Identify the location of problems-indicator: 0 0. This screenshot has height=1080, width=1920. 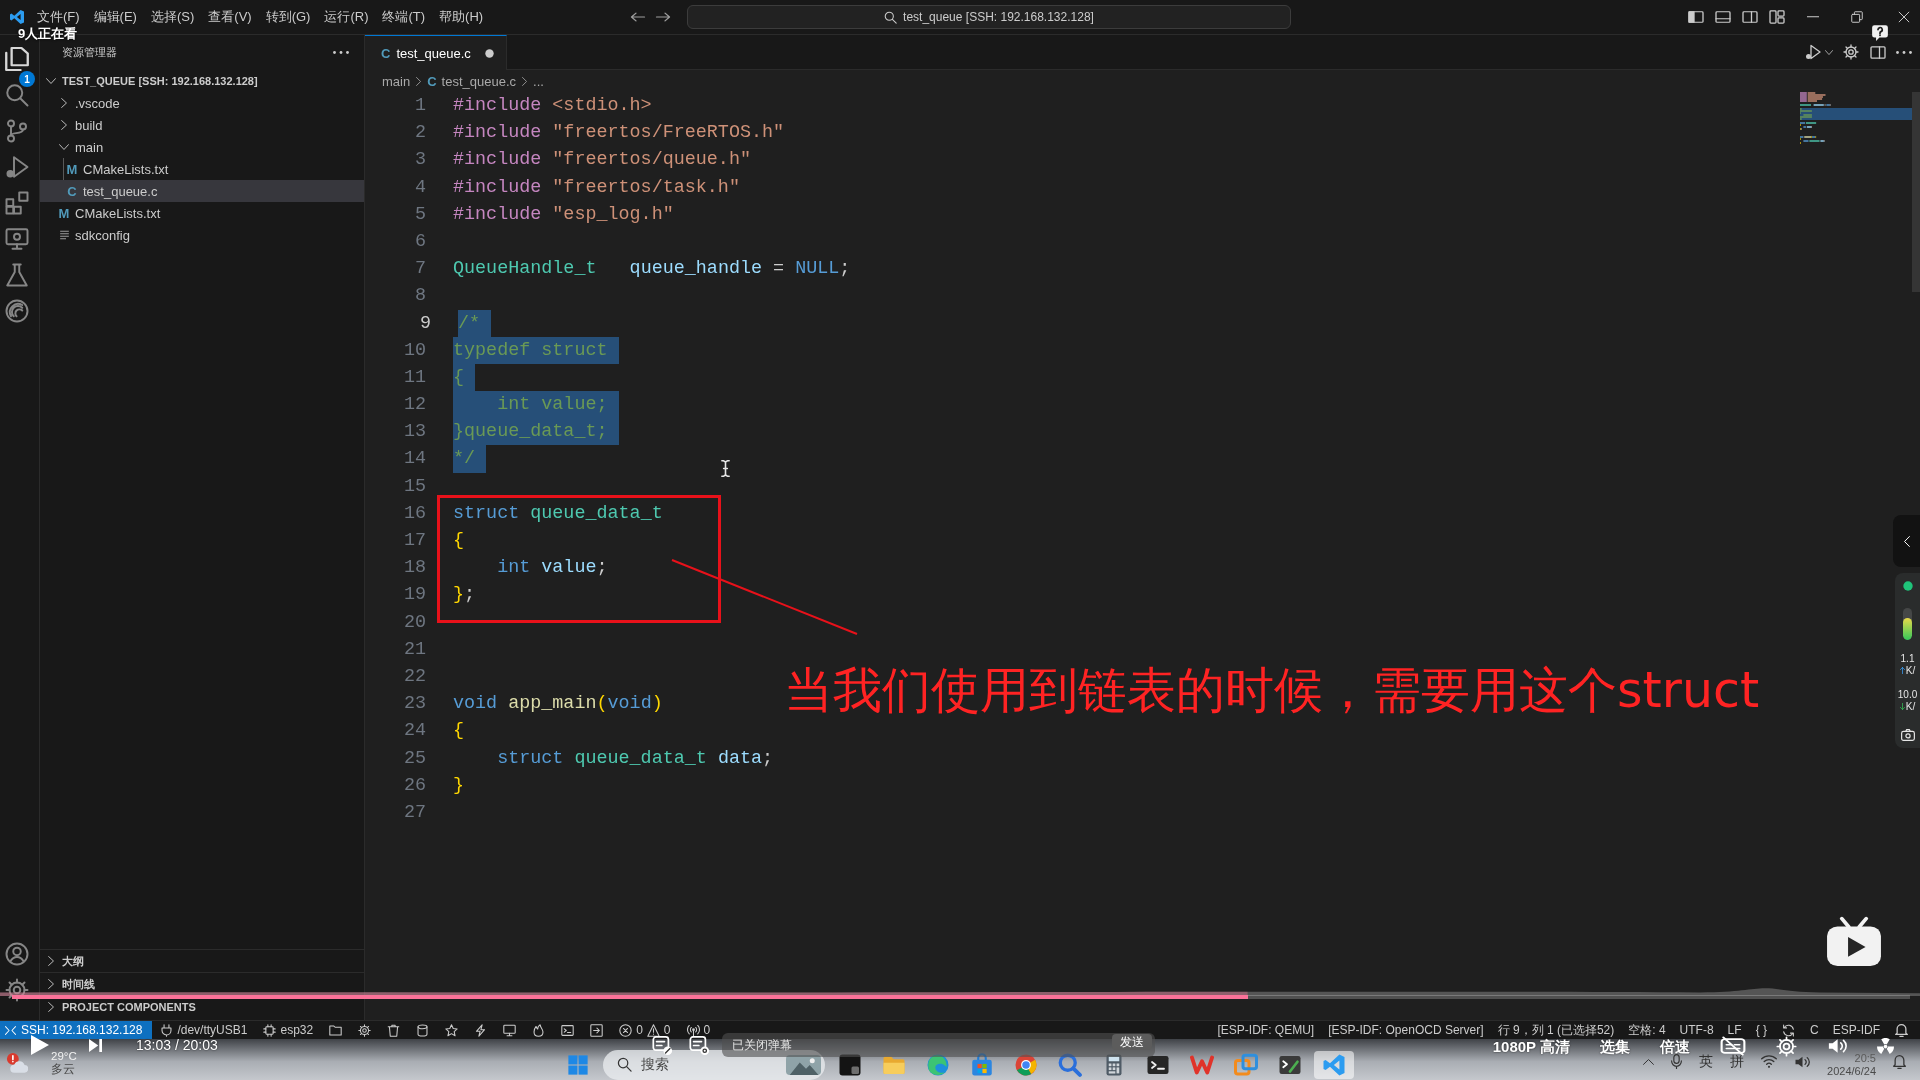
(645, 1030).